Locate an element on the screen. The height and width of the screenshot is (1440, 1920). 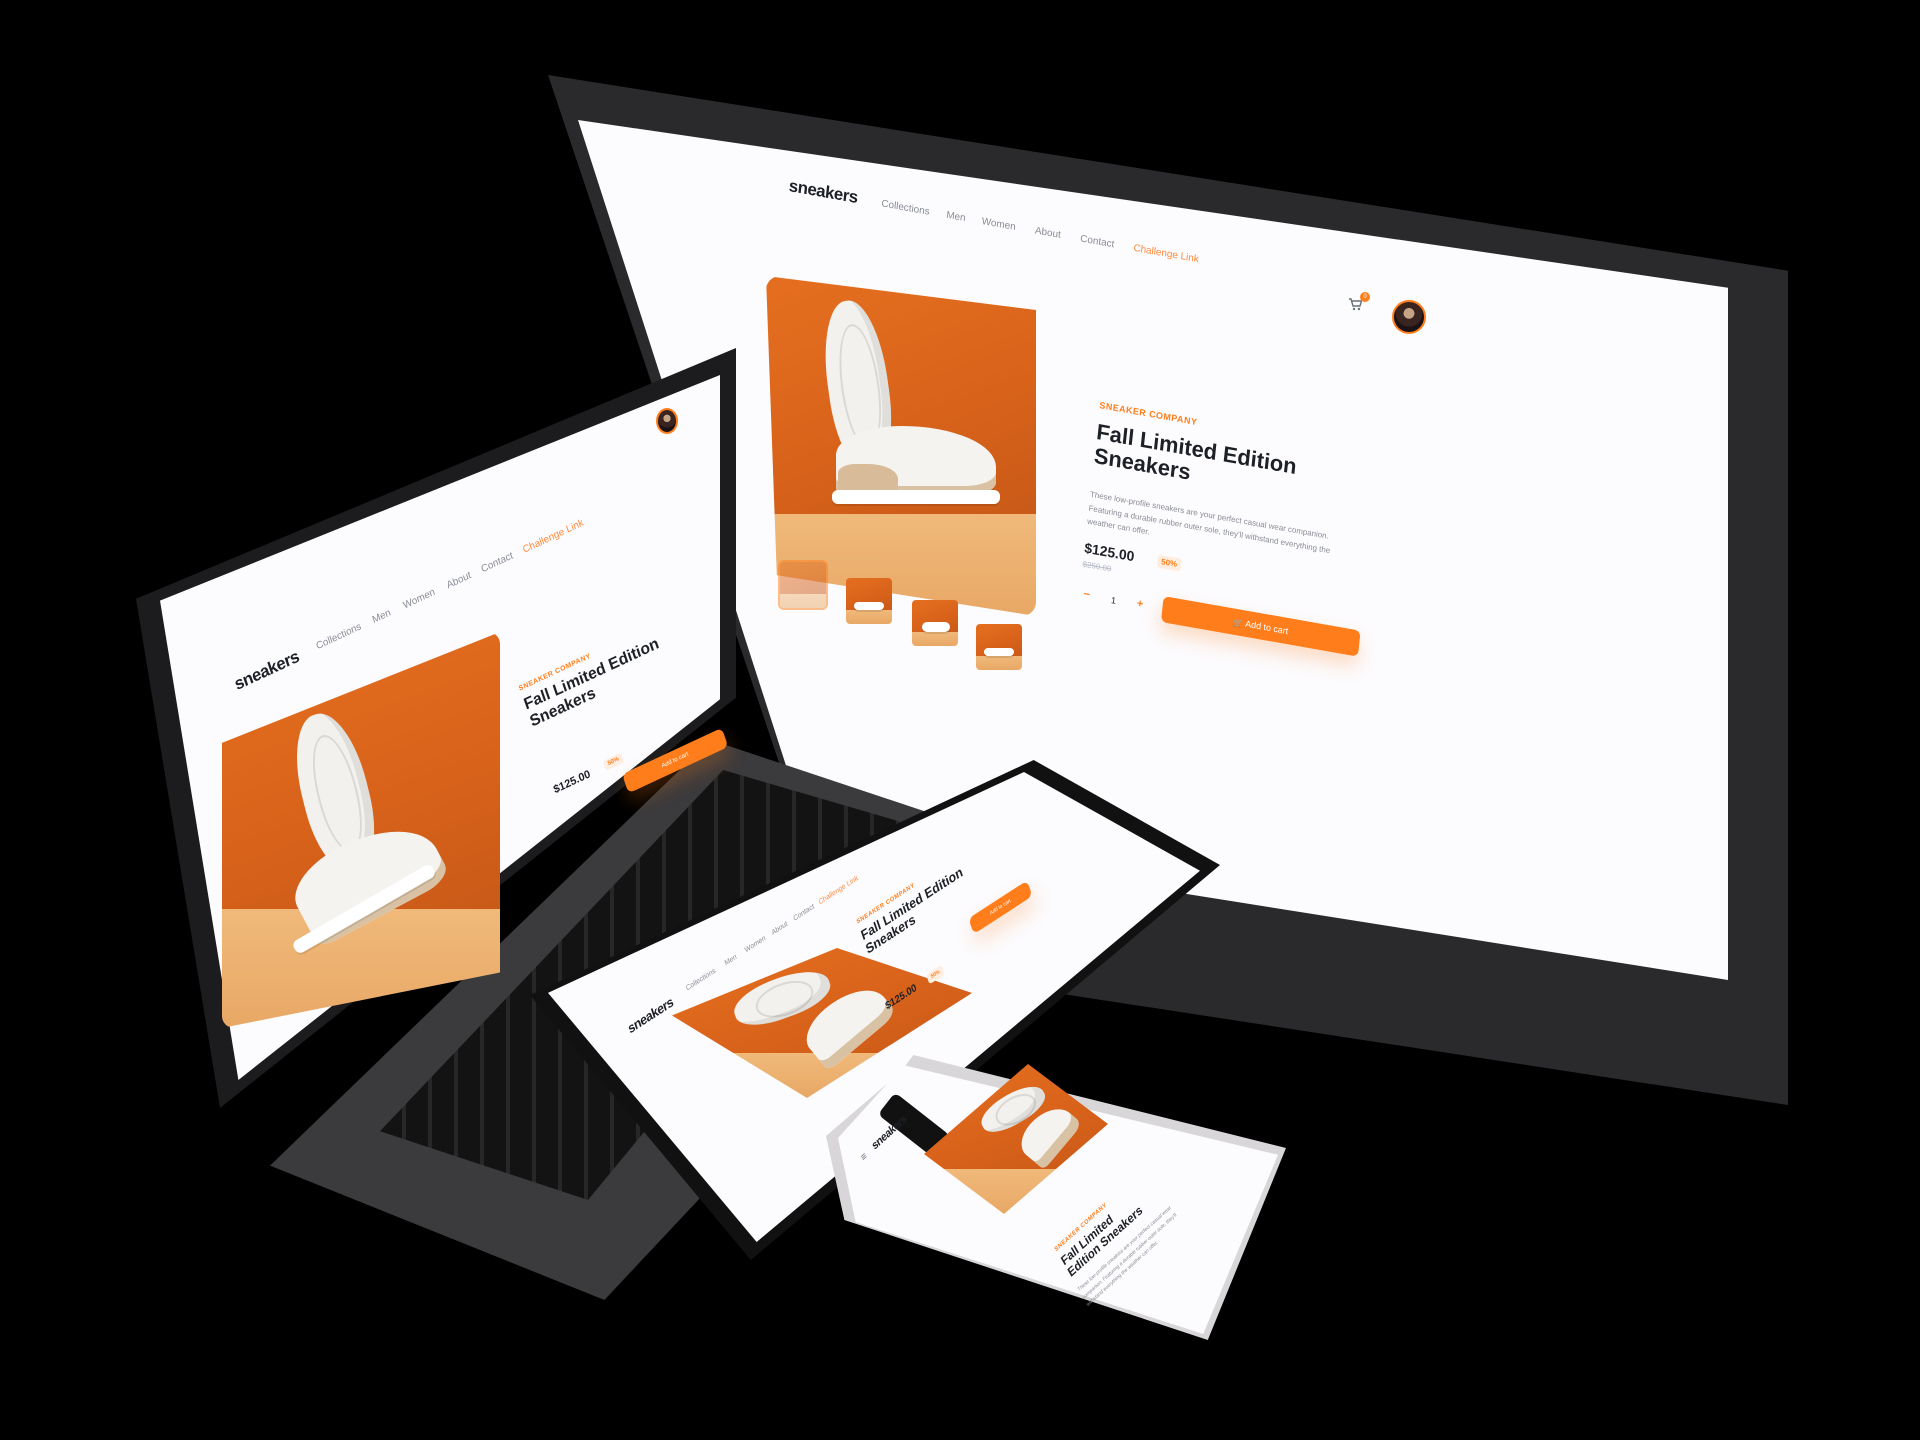
cart-count-badge: 0 is located at coordinates (1365, 297).